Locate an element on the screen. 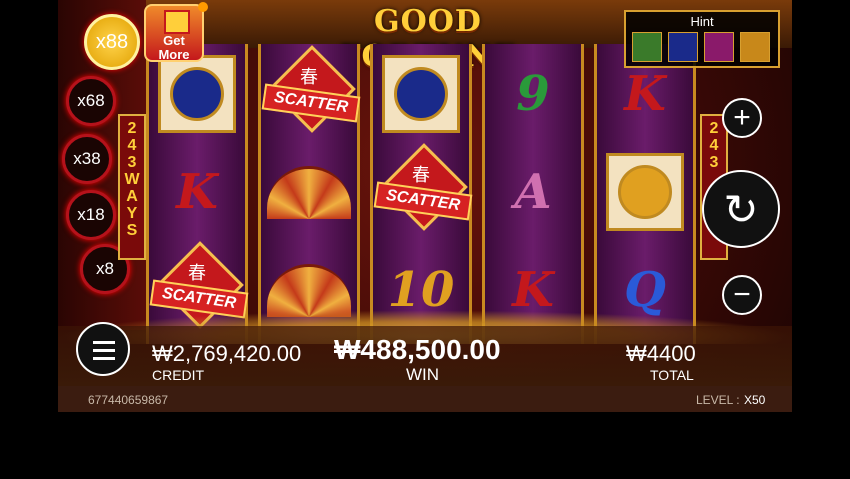  ways-char: A is located at coordinates (132, 196).